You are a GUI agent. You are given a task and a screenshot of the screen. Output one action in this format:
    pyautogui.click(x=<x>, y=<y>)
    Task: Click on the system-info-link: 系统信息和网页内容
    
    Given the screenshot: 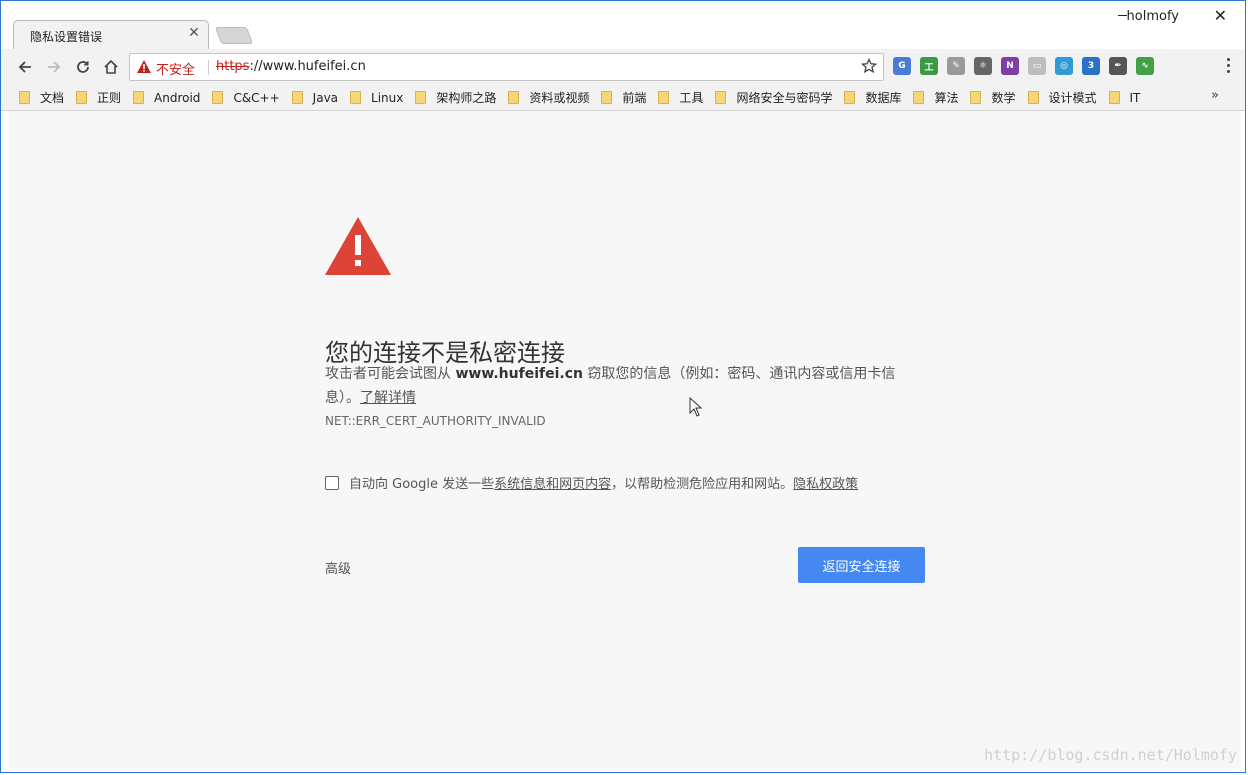 What is the action you would take?
    pyautogui.click(x=552, y=482)
    